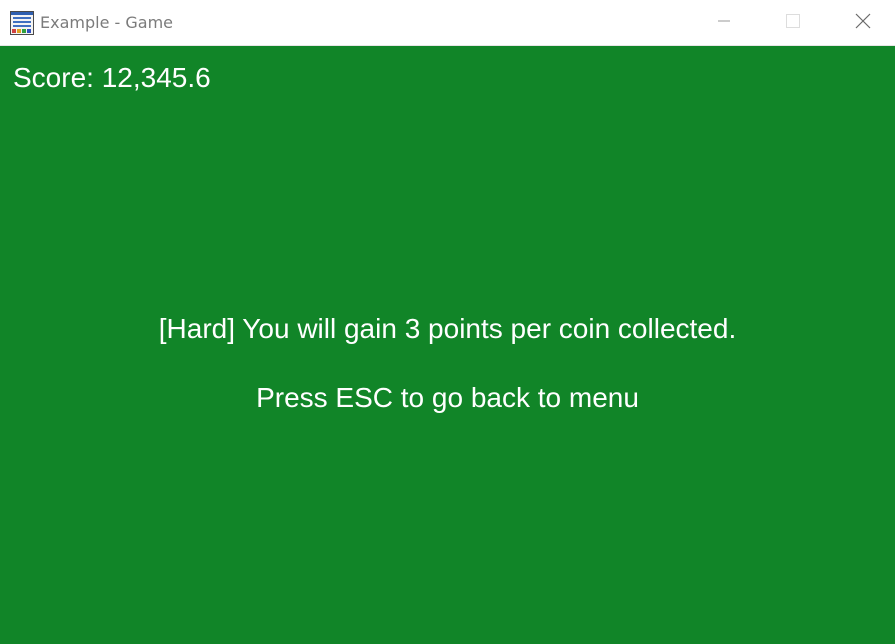  Describe the element at coordinates (447, 397) in the screenshot. I see `escape-hint: Press ESC to go back to menu` at that location.